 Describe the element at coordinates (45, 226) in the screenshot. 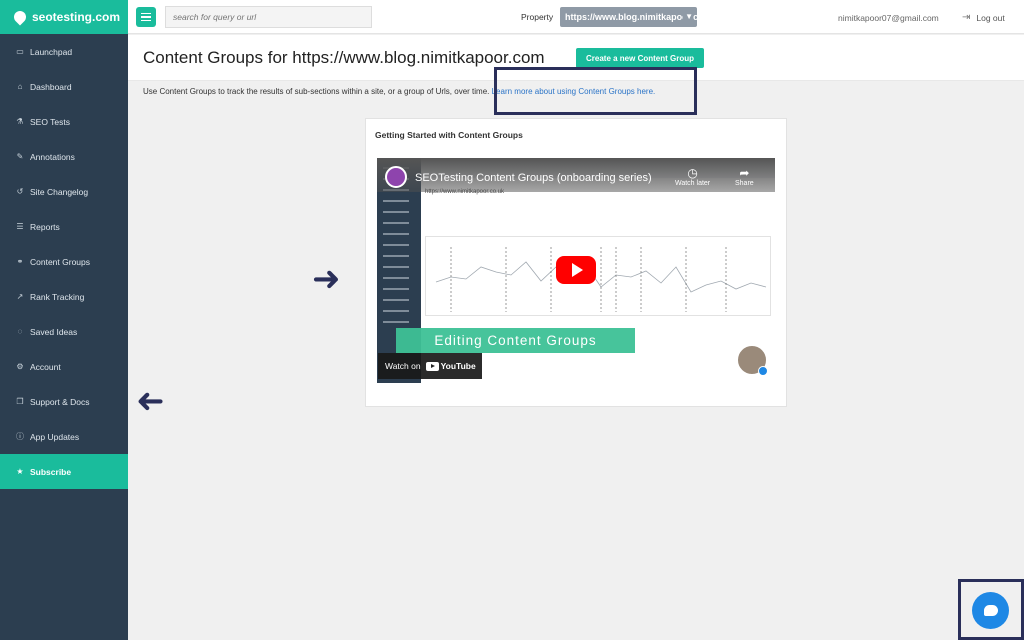

I see `sidebar-item-label: Reports` at that location.